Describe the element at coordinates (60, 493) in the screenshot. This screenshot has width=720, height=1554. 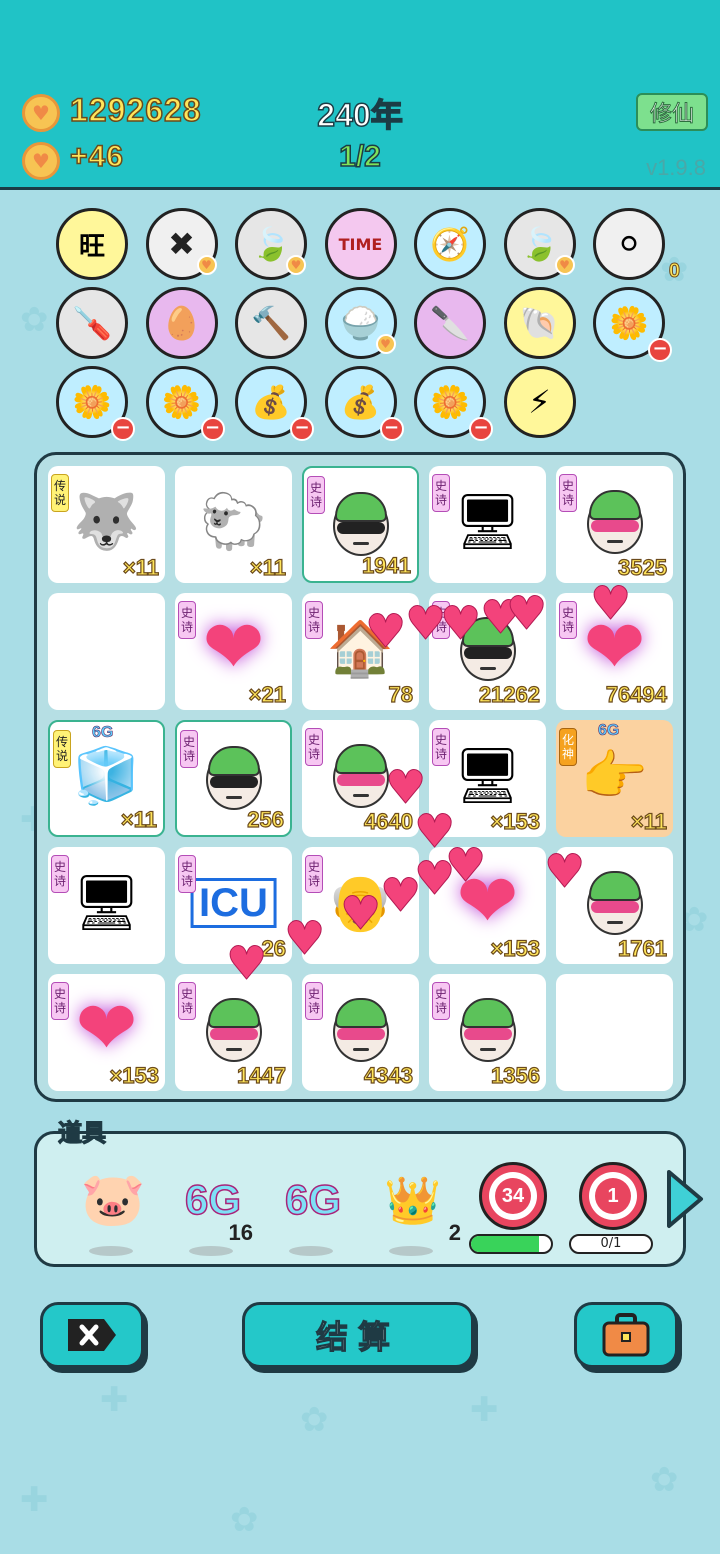
I see `rarity-tag: 传说` at that location.